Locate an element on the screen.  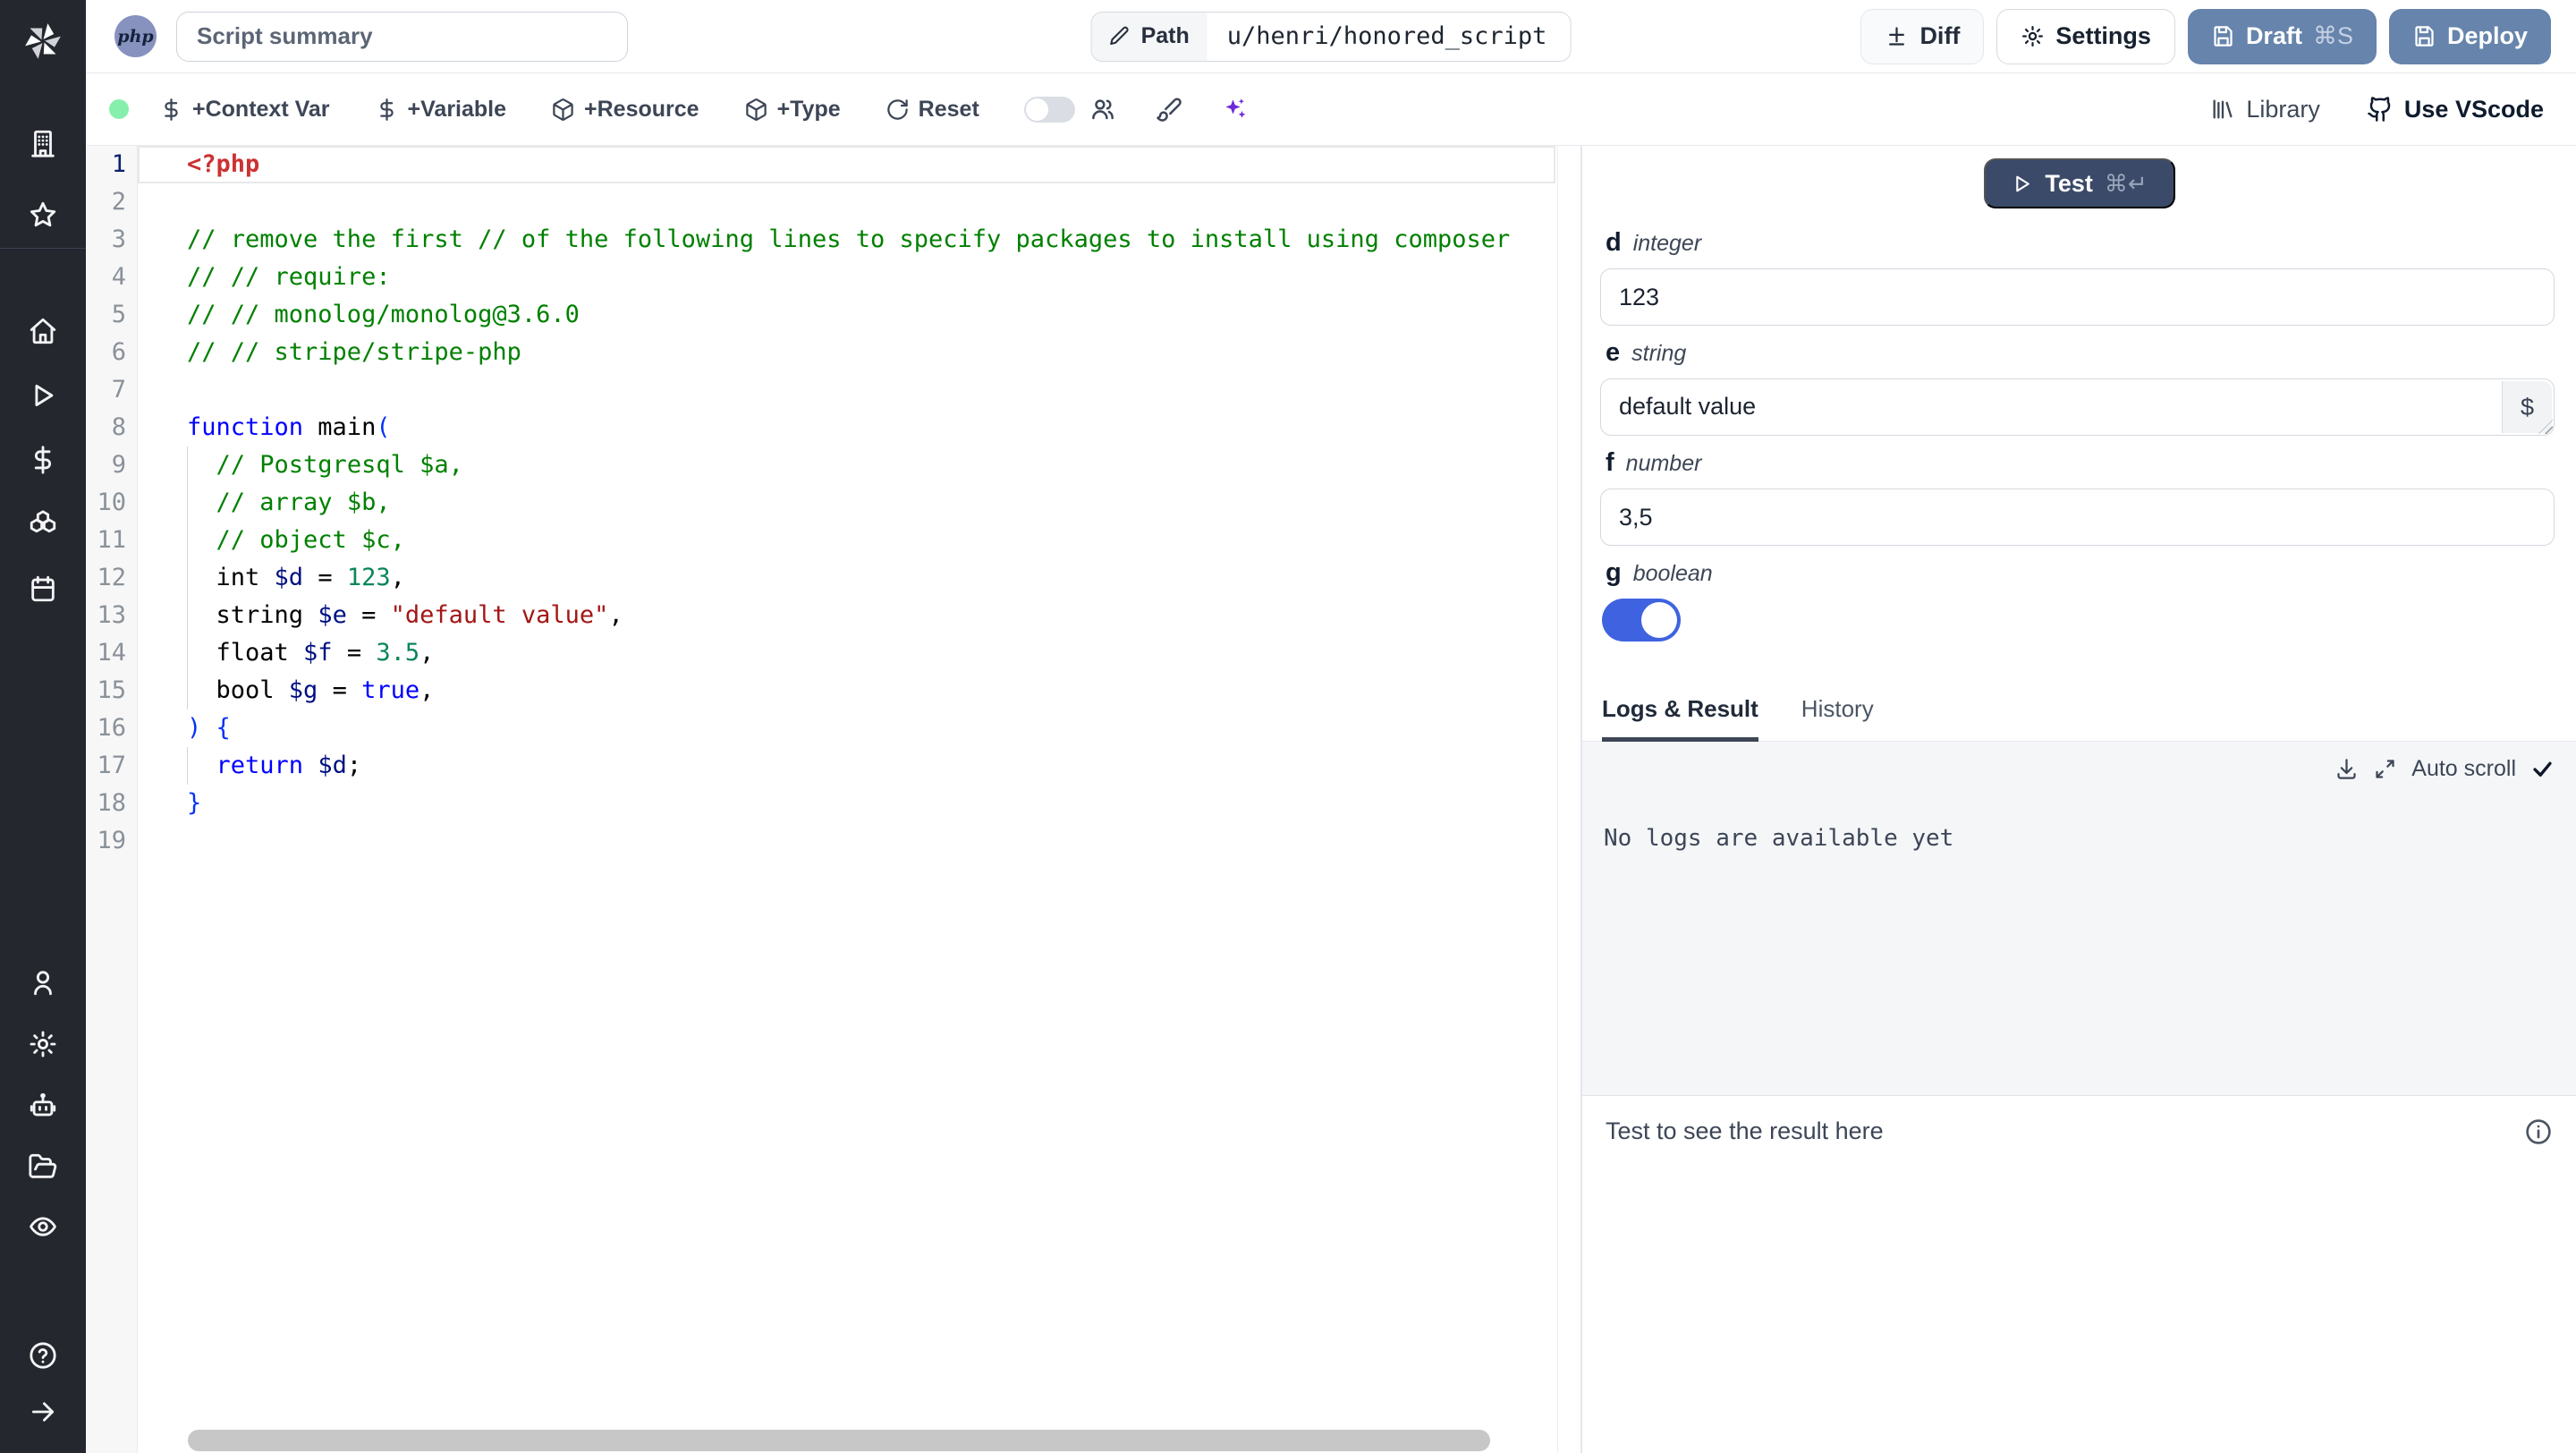
field-d-input is located at coordinates (2077, 297).